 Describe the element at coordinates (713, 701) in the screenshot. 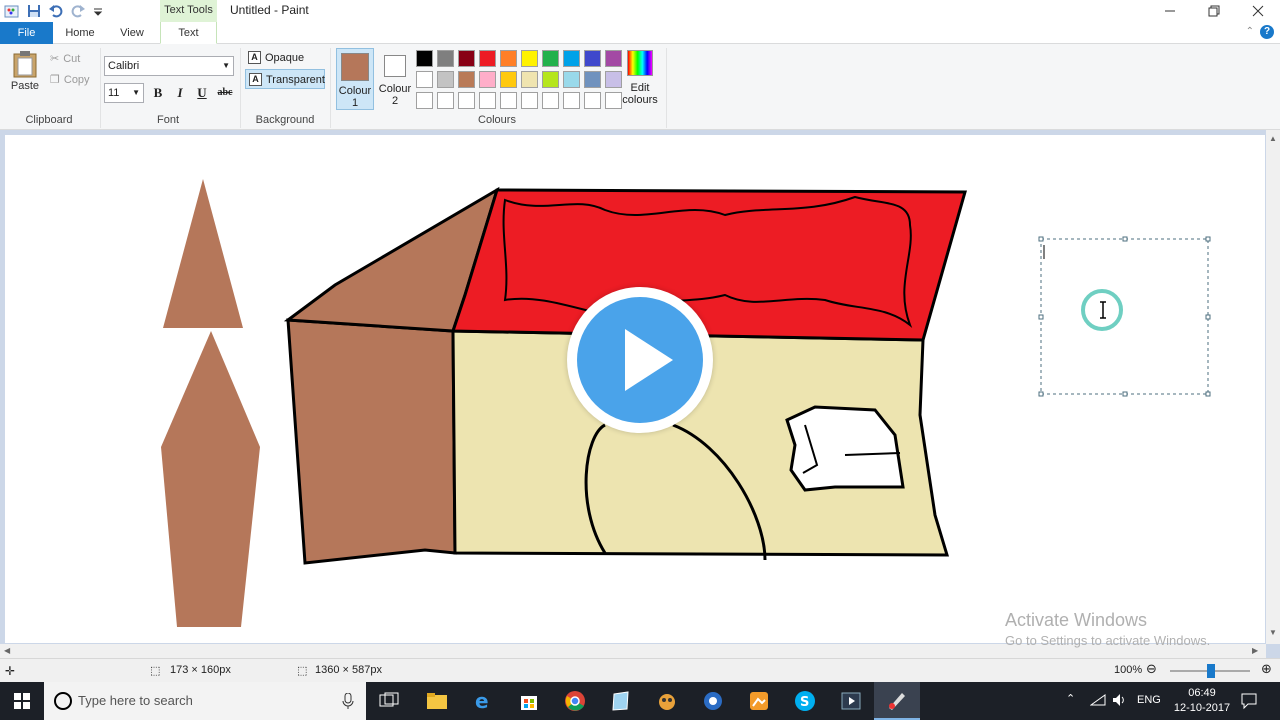

I see `settings-icon` at that location.